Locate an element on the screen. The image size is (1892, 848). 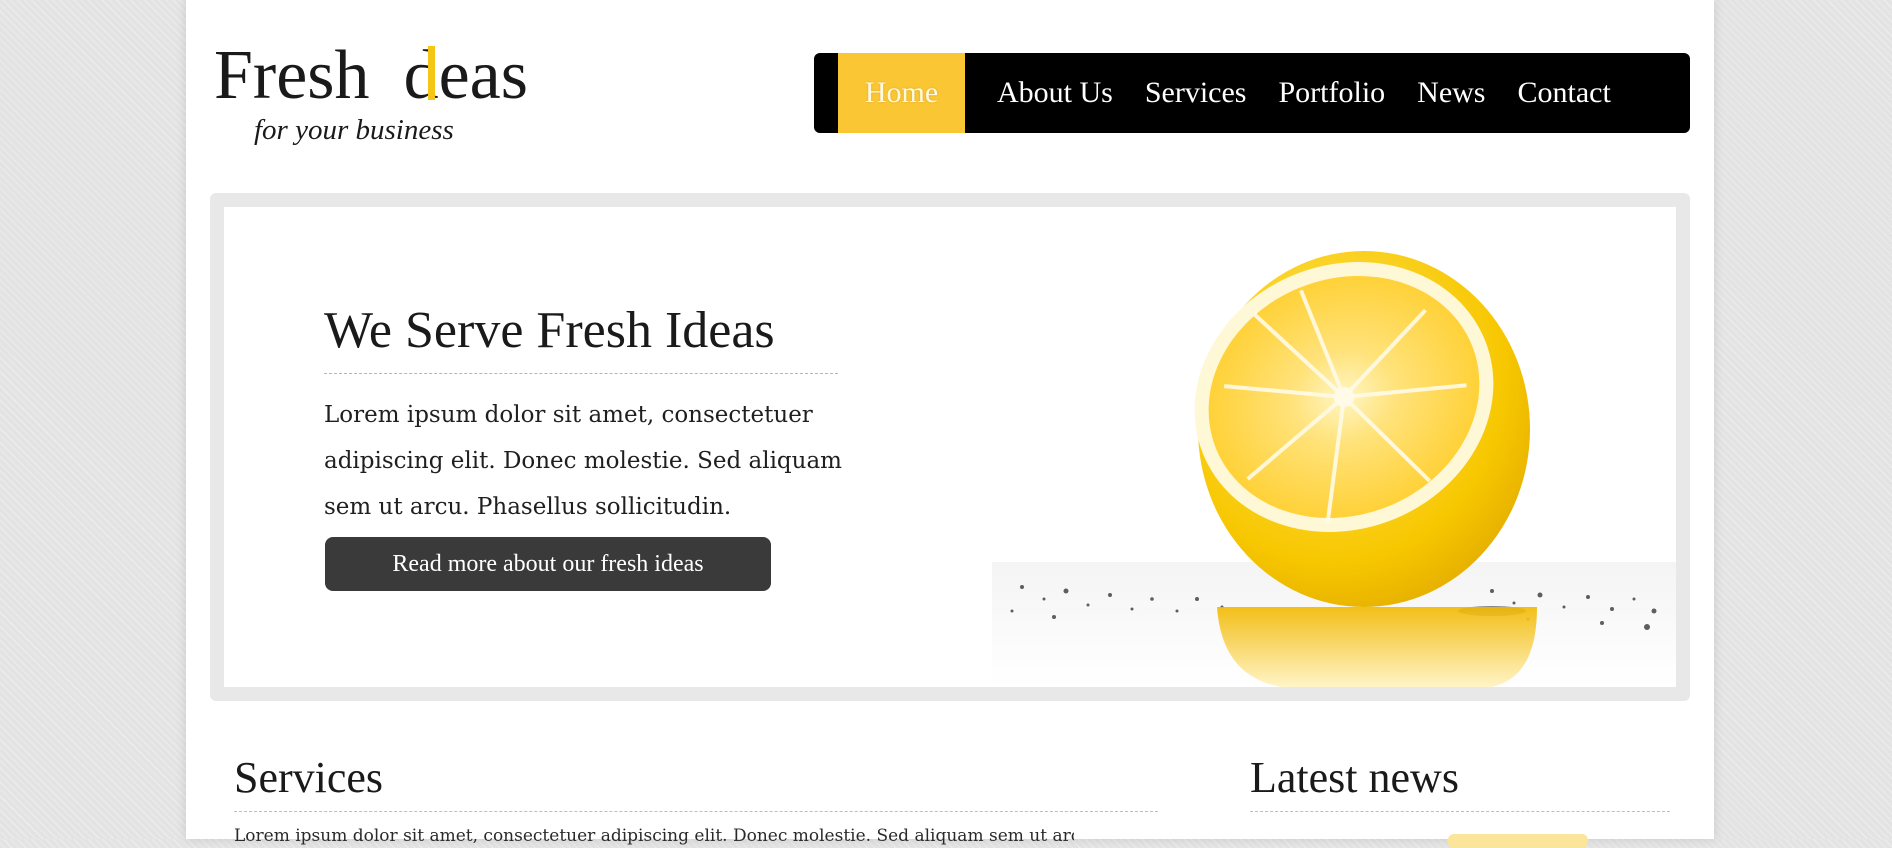
nav-item-portfolio: Portfolio is located at coordinates (1331, 93).